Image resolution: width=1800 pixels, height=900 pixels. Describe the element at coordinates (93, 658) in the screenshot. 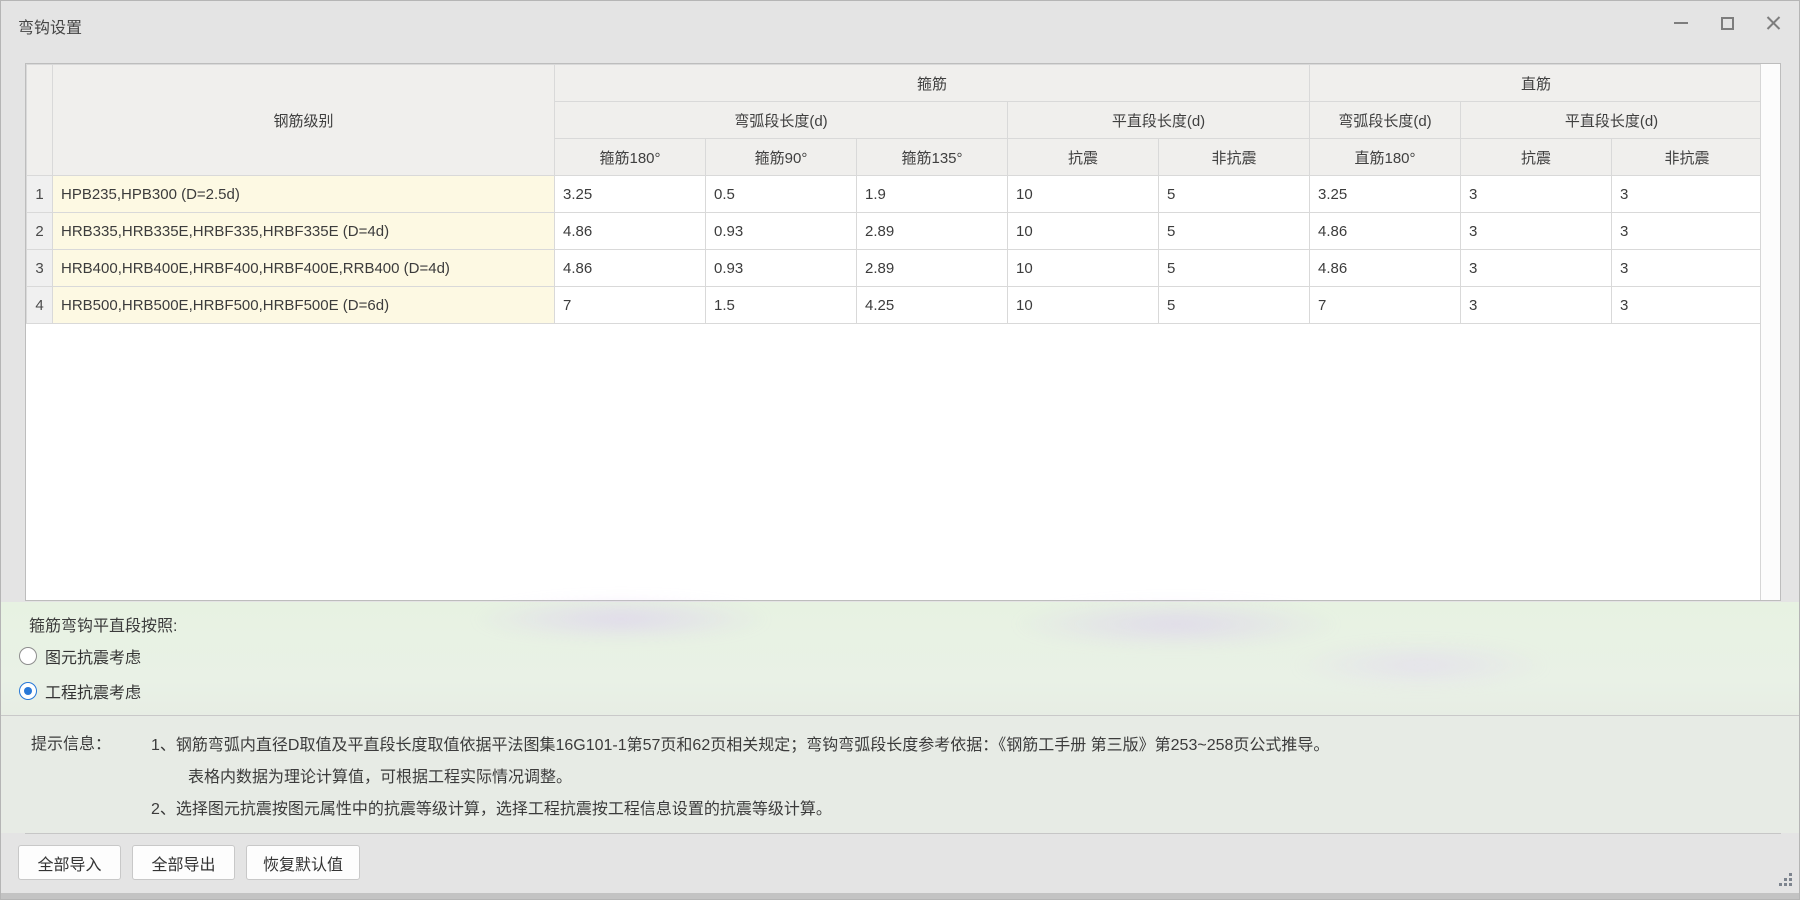

I see `radio-label: 图元抗震考虑` at that location.